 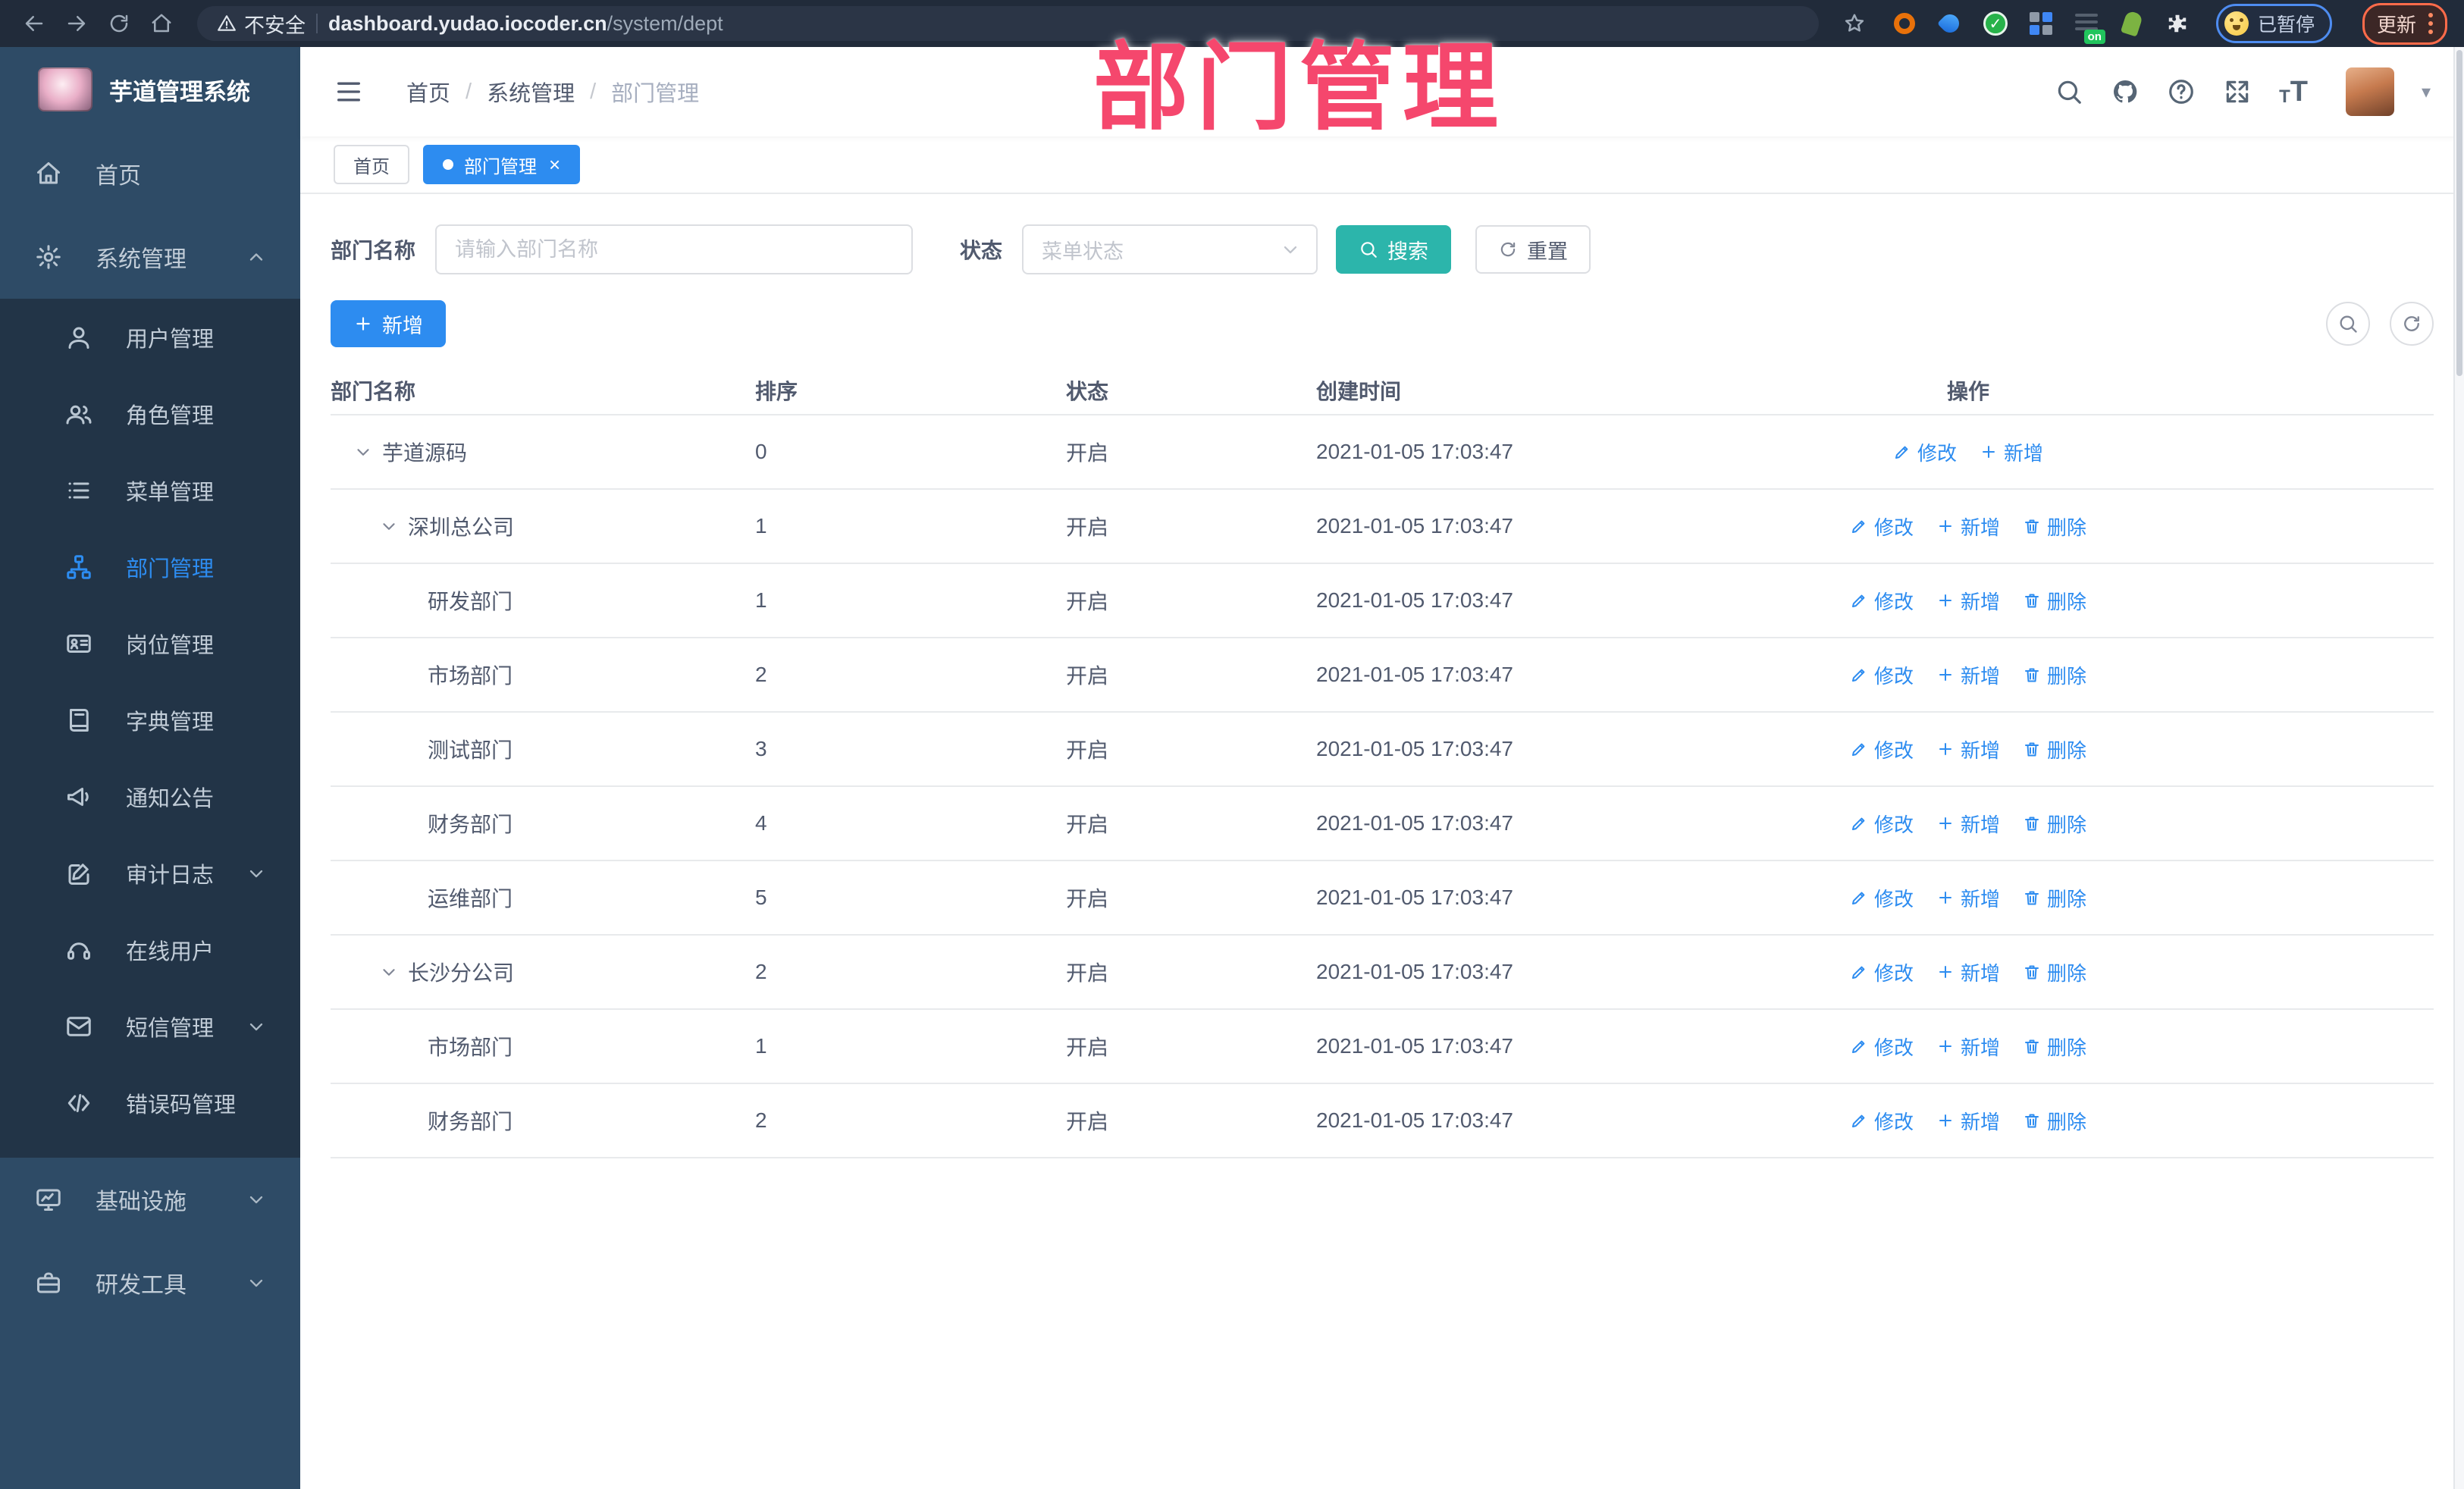 What do you see at coordinates (150, 413) in the screenshot?
I see `sidebar-item-角色管理: 角色管理` at bounding box center [150, 413].